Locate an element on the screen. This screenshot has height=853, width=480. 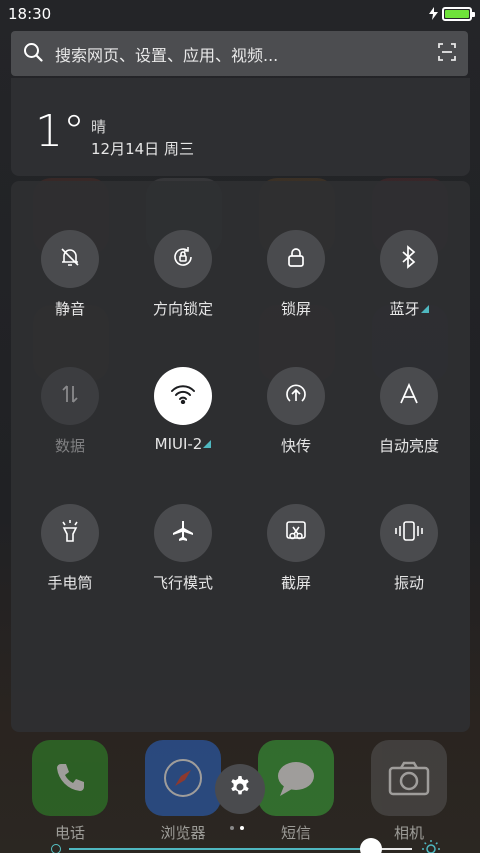
toggle-label: 方向锁定 is located at coordinates (182, 309).